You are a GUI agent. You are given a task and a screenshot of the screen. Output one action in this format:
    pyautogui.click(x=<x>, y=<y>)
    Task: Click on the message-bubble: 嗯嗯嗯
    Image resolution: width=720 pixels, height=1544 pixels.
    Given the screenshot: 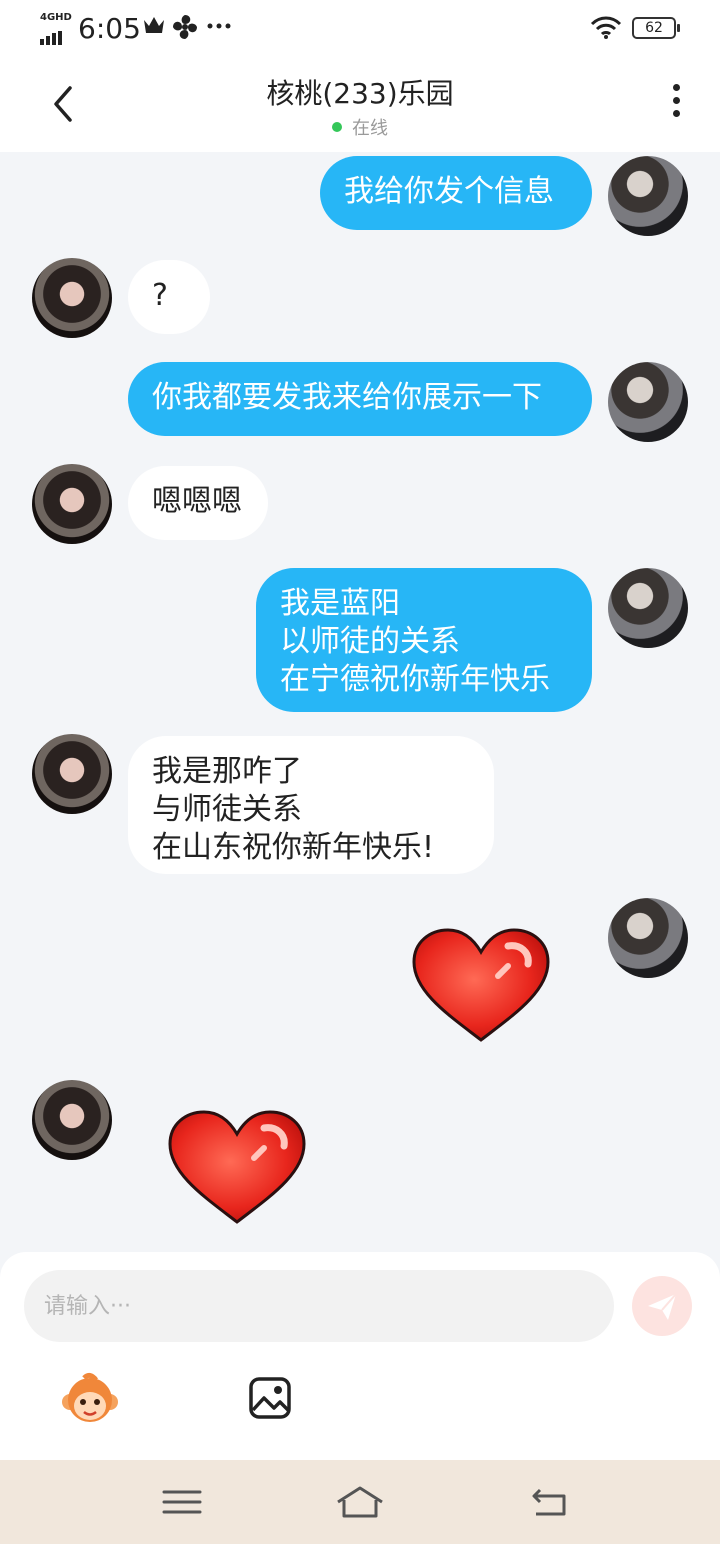 What is the action you would take?
    pyautogui.click(x=198, y=503)
    